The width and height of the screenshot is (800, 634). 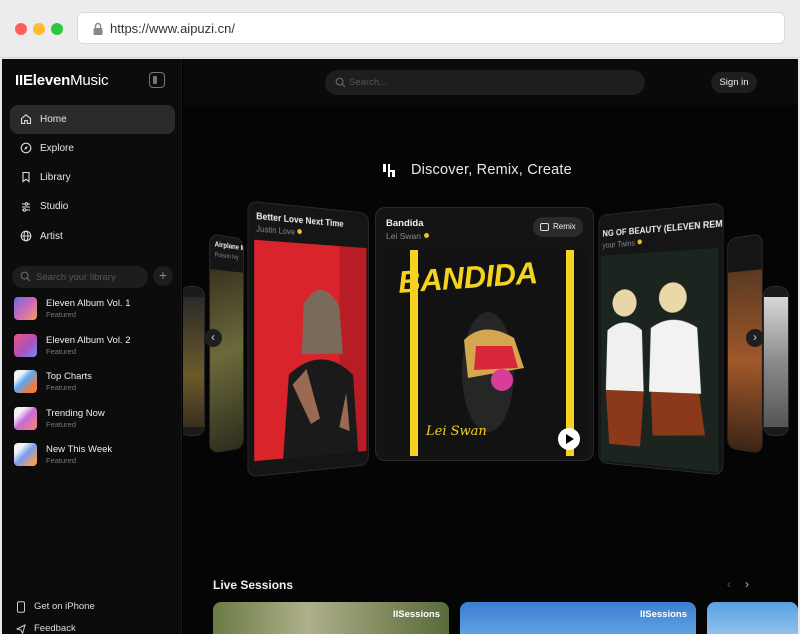 What do you see at coordinates (491, 170) in the screenshot?
I see `hero-title: Discover, Remix, Create` at bounding box center [491, 170].